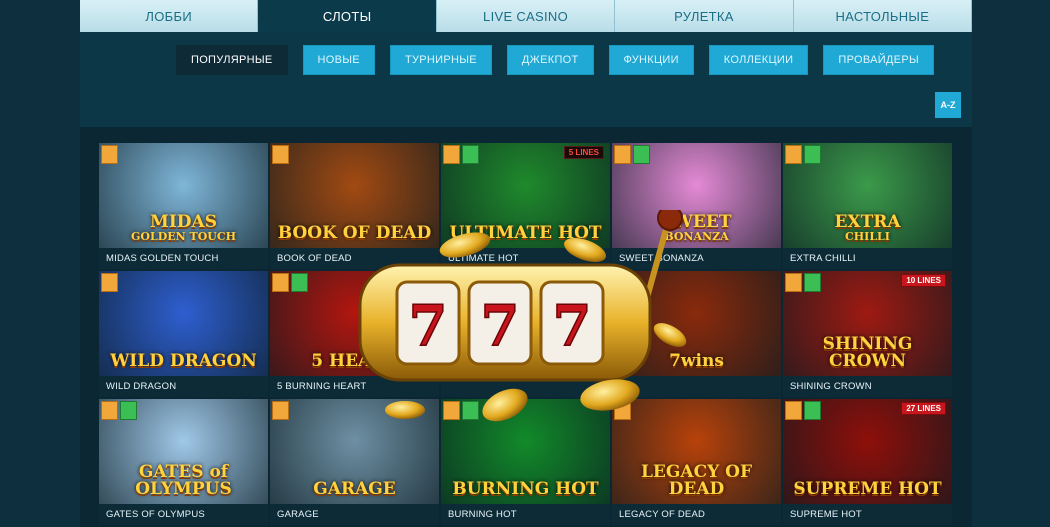  Describe the element at coordinates (923, 280) in the screenshot. I see `lines-badge: 10 LINES` at that location.